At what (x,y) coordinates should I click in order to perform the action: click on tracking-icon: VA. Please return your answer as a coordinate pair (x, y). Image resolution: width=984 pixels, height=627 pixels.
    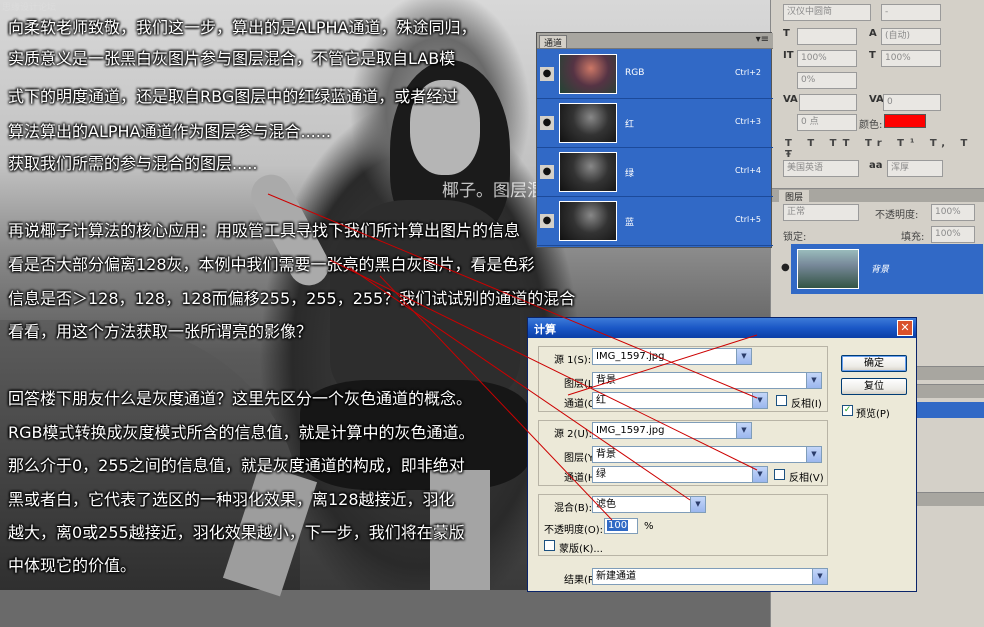
    Looking at the image, I should click on (876, 99).